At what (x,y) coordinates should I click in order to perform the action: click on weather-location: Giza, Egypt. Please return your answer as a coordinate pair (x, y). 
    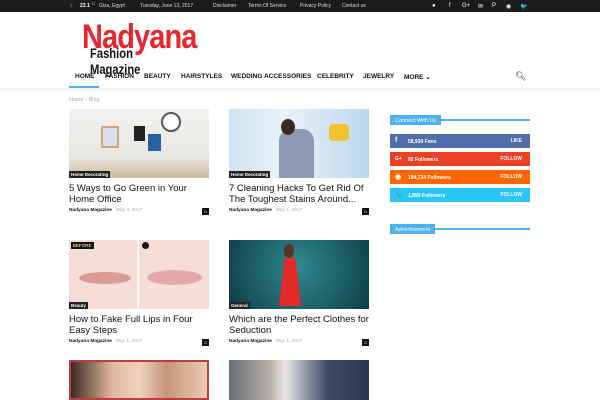
    Looking at the image, I should click on (112, 6).